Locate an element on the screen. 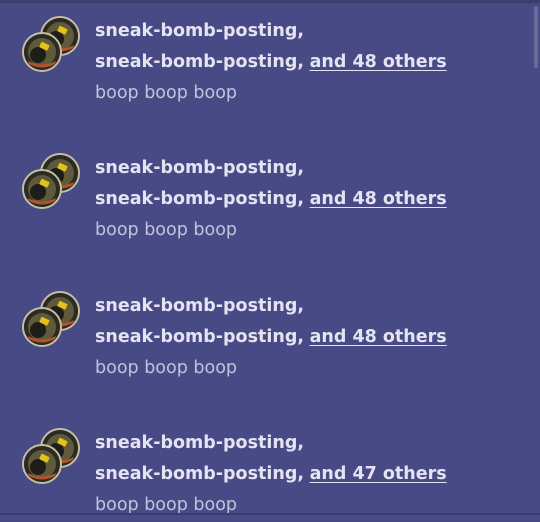 This screenshot has width=540, height=522. scrollbar-thumb is located at coordinates (536, 37).